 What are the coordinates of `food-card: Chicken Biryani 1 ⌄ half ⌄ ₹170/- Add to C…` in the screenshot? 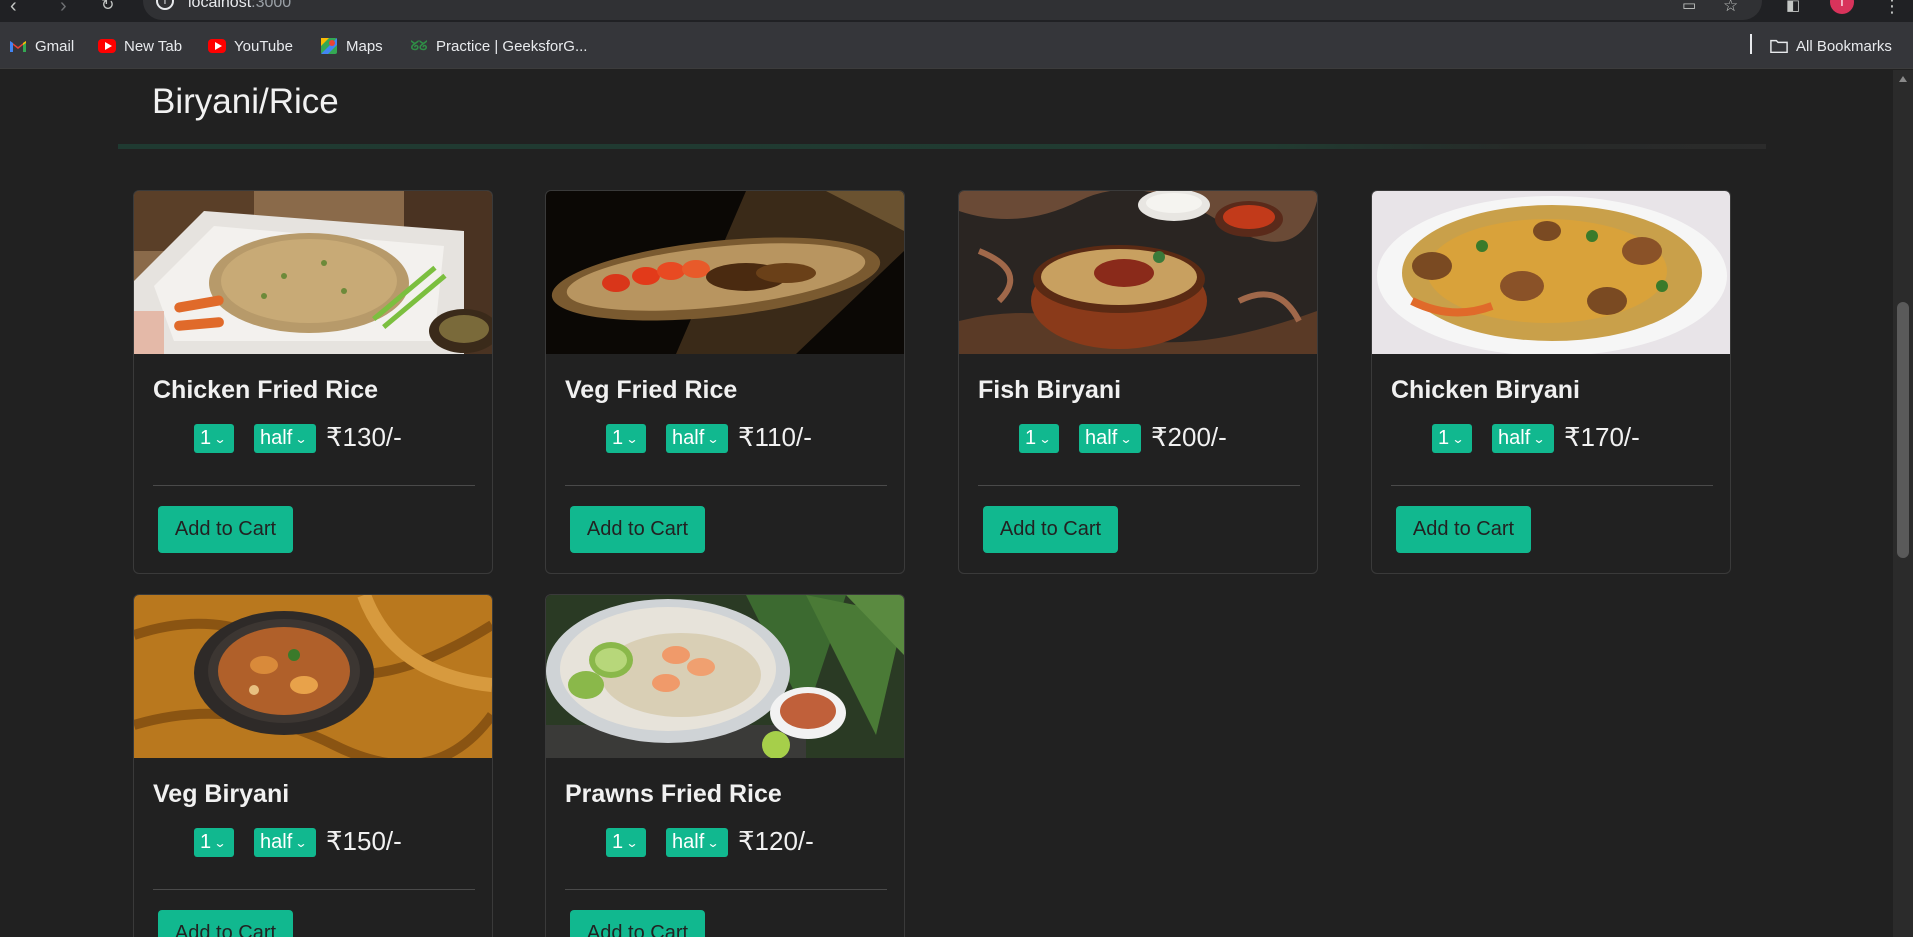 It's located at (1551, 382).